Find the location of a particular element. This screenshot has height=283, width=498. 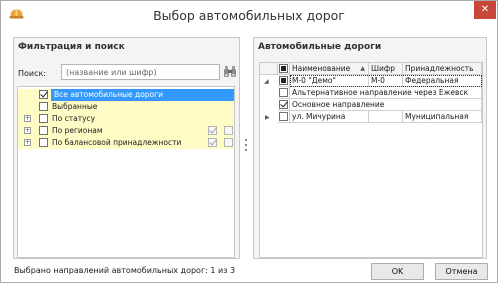

column-name-label: Наименование is located at coordinates (321, 68).